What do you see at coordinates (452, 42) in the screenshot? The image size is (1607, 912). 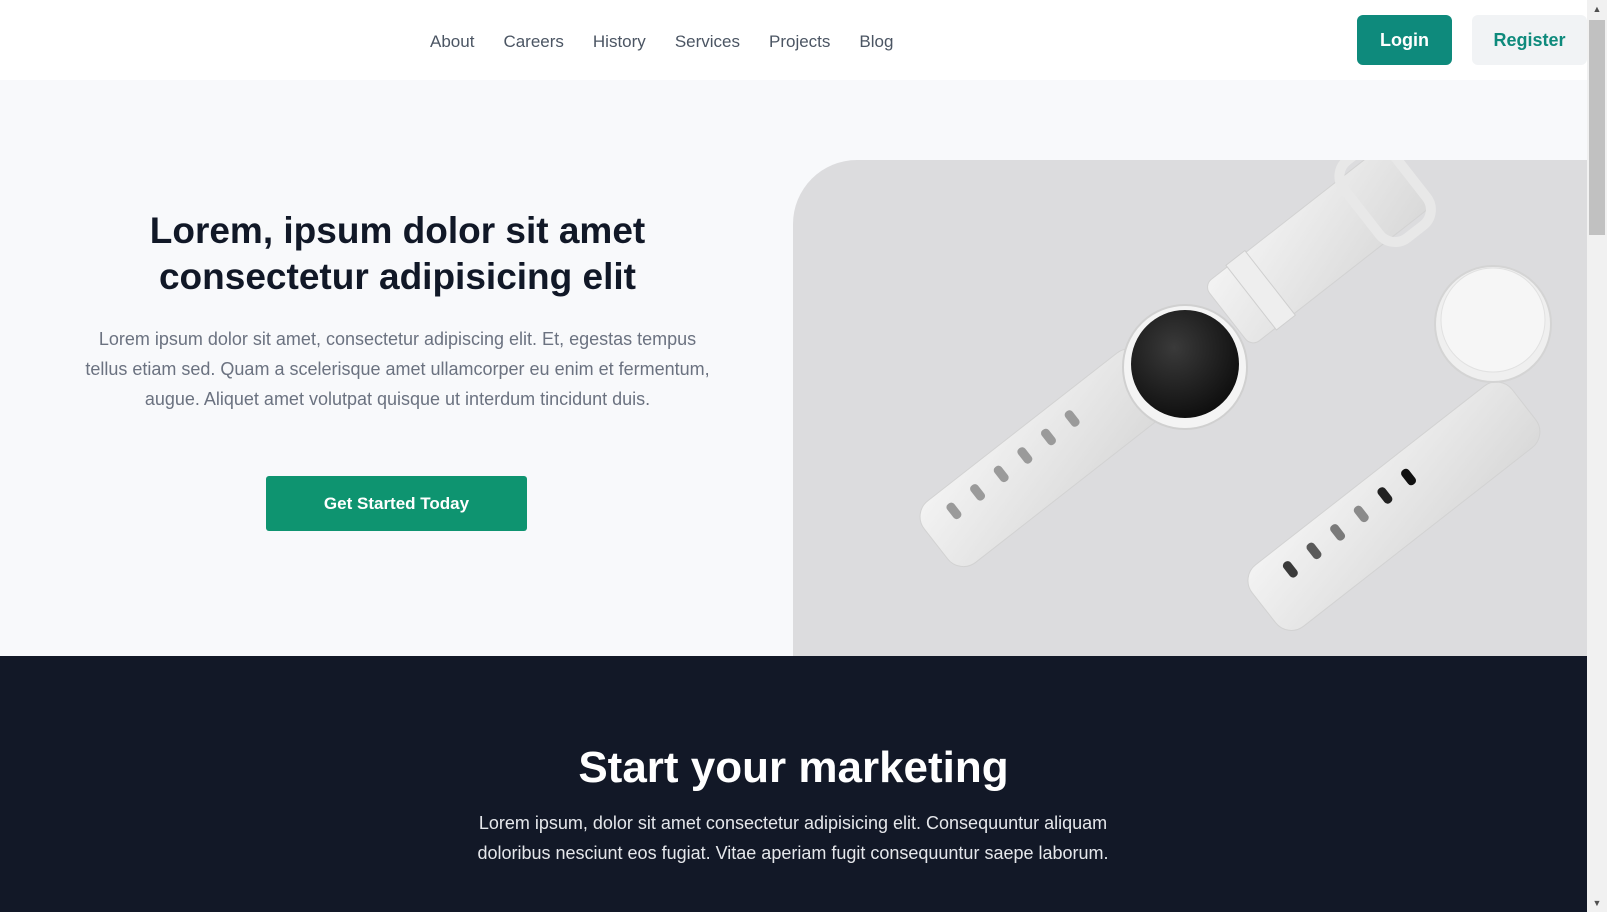 I see `nav-link-about: About` at bounding box center [452, 42].